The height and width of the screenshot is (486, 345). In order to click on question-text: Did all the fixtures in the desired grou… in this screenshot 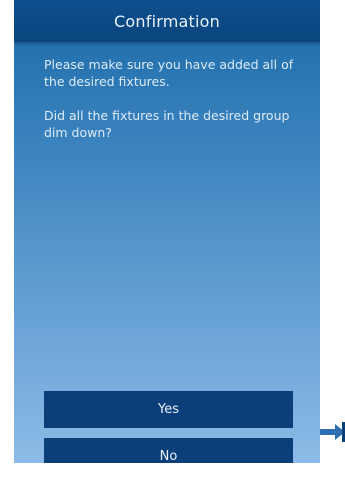, I will do `click(167, 124)`.